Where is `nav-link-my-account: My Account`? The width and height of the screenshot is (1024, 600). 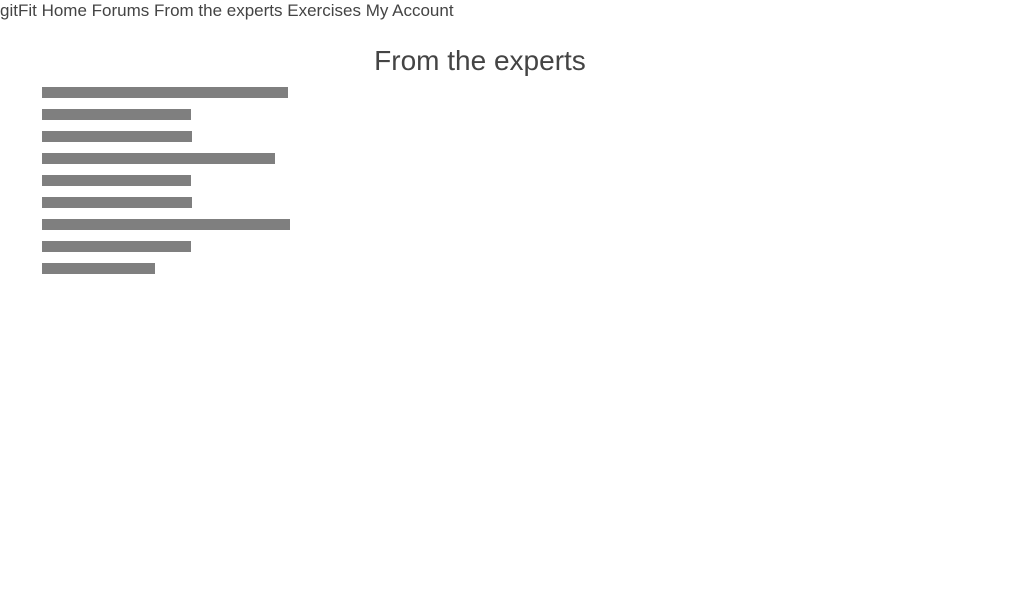 nav-link-my-account: My Account is located at coordinates (410, 10).